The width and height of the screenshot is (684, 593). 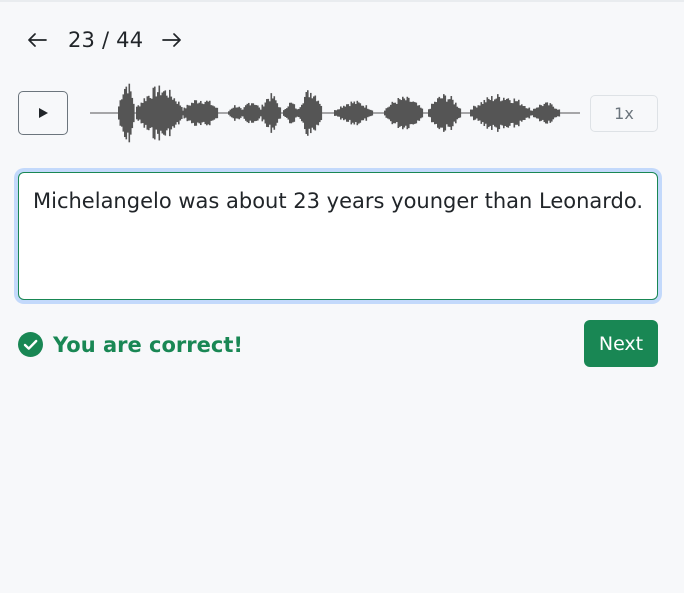 What do you see at coordinates (621, 343) in the screenshot?
I see `next-button: Next` at bounding box center [621, 343].